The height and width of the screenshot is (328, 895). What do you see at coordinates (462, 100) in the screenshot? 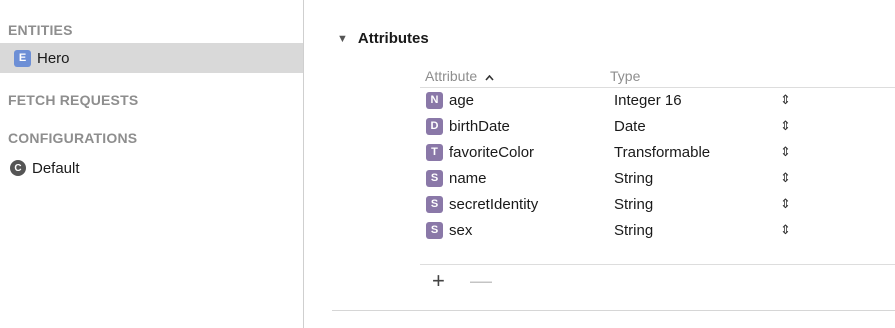
I see `attribute-name: age` at bounding box center [462, 100].